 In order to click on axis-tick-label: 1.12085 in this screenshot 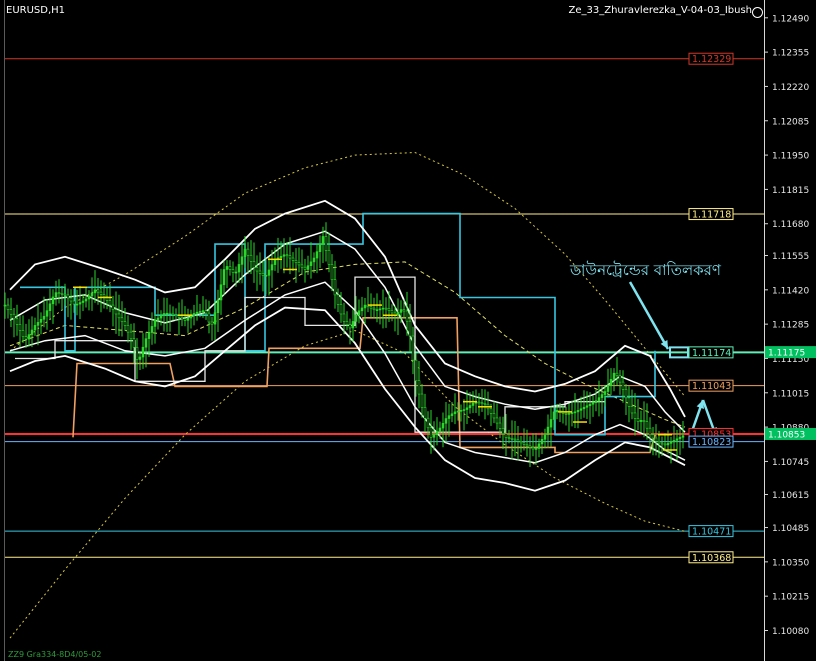, I will do `click(790, 122)`.